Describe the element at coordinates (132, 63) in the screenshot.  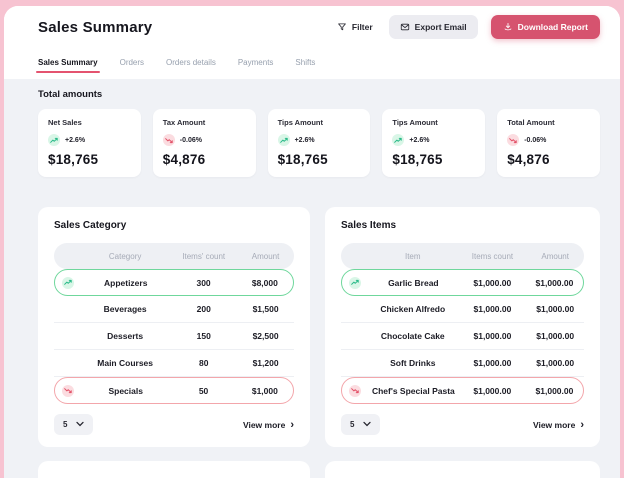
I see `tab-orders: Orders` at that location.